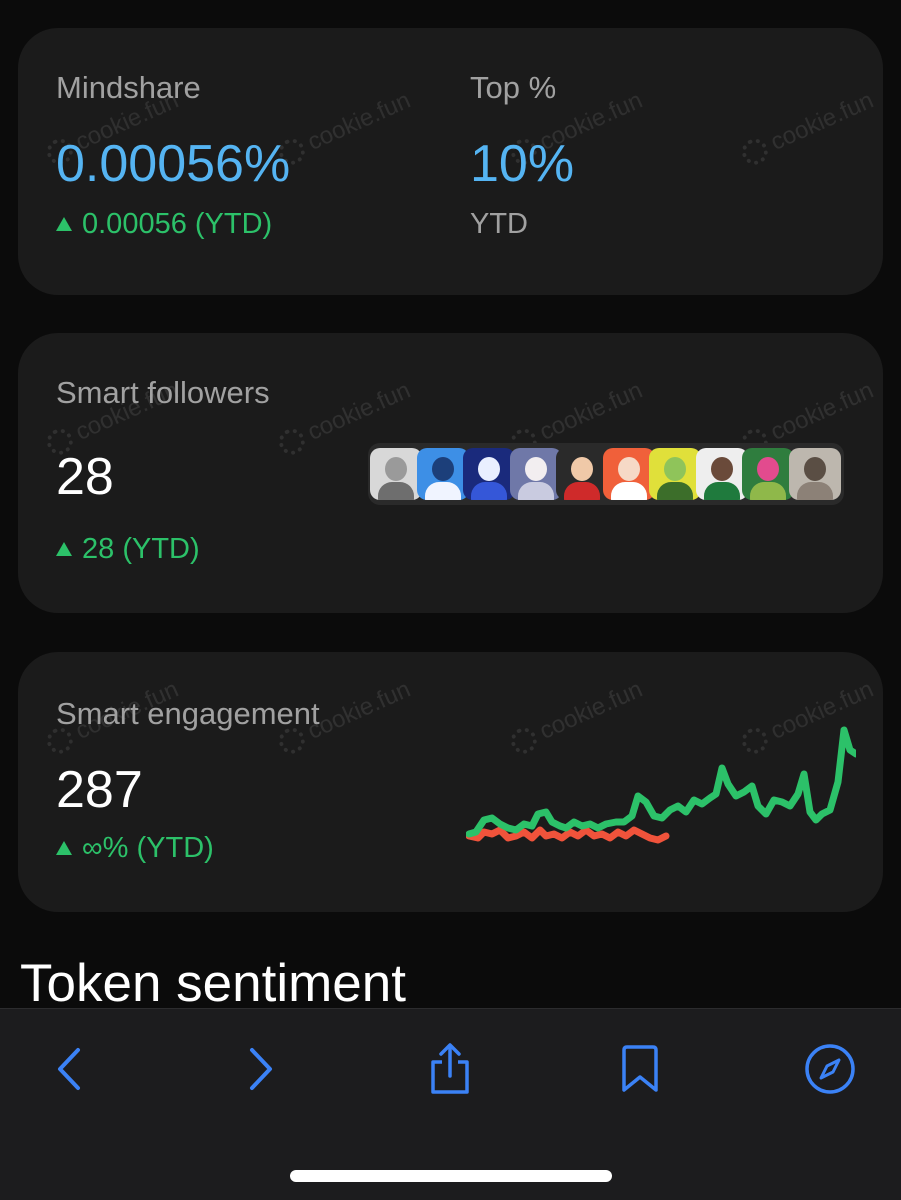 The width and height of the screenshot is (901, 1200). I want to click on mindshare-delta: 0.00056 (YTD), so click(164, 224).